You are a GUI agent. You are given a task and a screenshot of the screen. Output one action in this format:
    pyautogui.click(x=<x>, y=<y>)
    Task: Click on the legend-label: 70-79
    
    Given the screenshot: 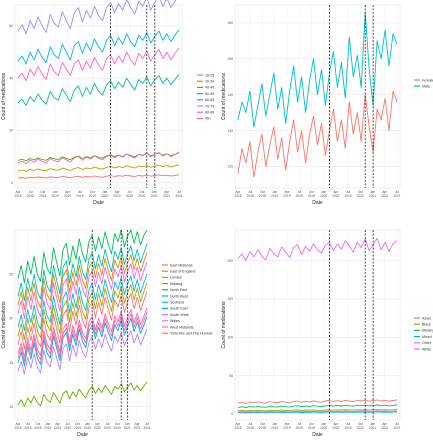 What is the action you would take?
    pyautogui.click(x=209, y=106)
    